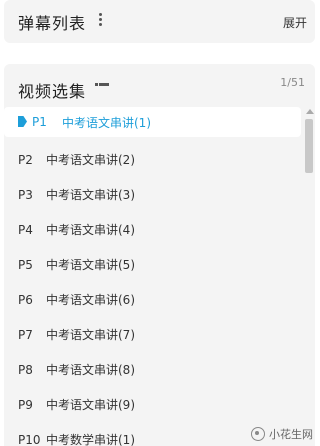 This screenshot has height=446, width=320. Describe the element at coordinates (29, 439) in the screenshot. I see `episode-number: P10` at that location.